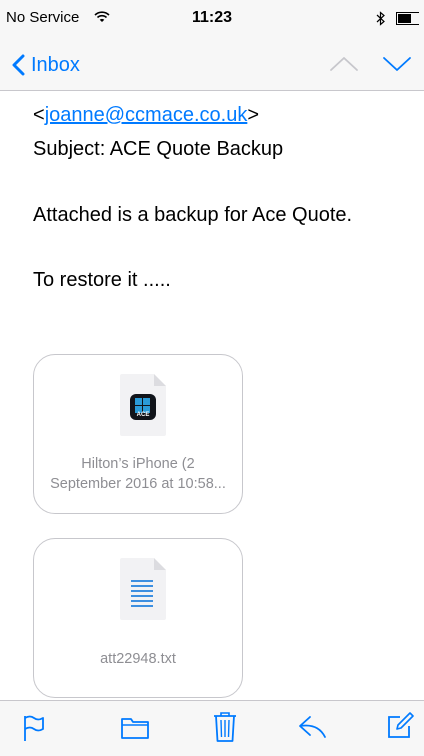  What do you see at coordinates (397, 64) in the screenshot?
I see `next-message-icon` at bounding box center [397, 64].